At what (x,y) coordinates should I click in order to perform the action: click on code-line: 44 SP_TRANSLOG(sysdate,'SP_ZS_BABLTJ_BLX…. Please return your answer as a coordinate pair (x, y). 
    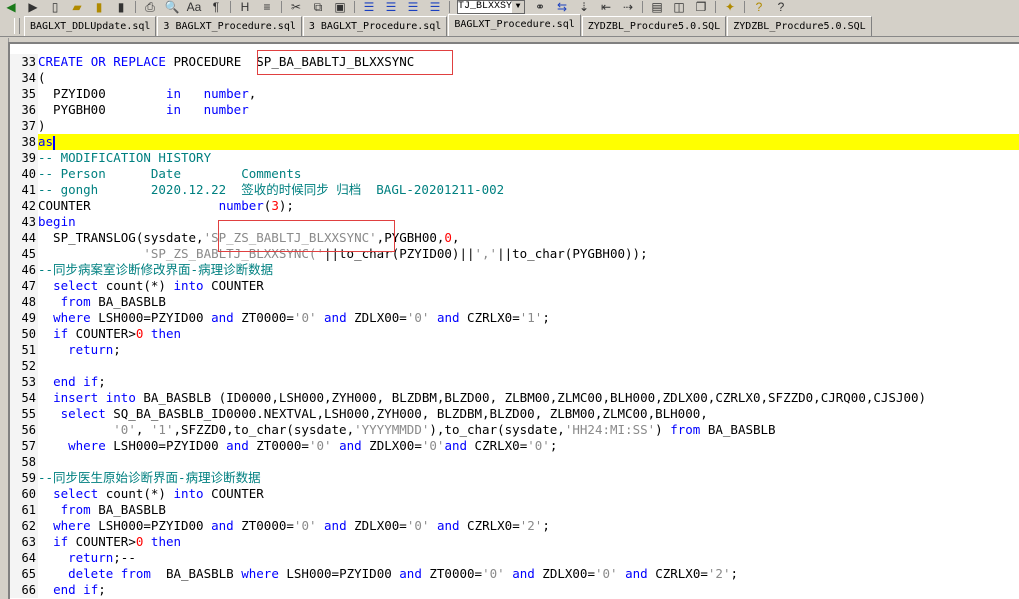
    Looking at the image, I should click on (514, 238).